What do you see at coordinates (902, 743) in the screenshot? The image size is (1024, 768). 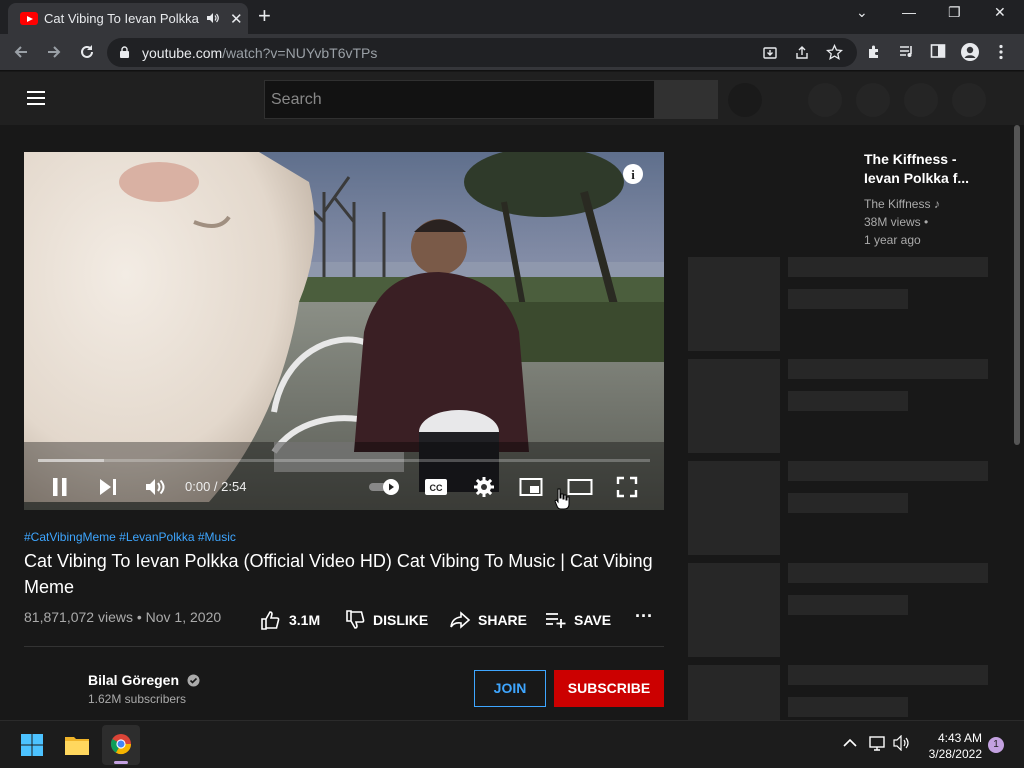 I see `volume-tray-icon` at bounding box center [902, 743].